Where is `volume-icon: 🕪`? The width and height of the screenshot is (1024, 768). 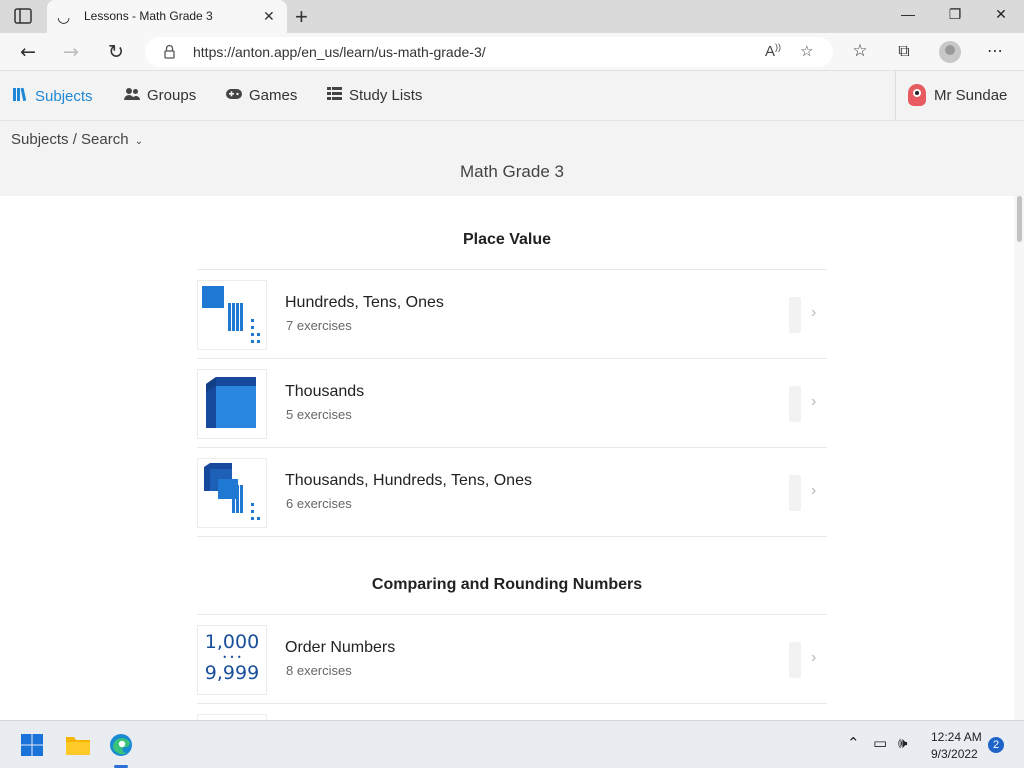 volume-icon: 🕪 is located at coordinates (902, 743).